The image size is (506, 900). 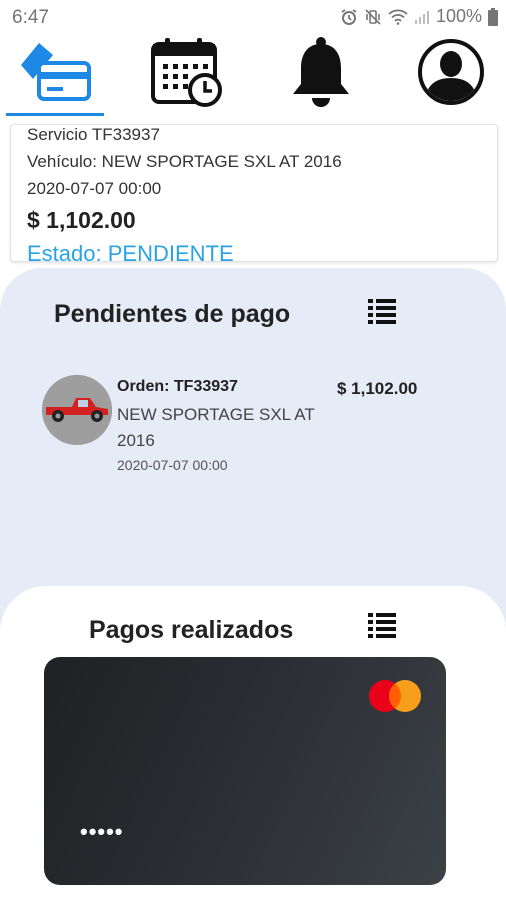 What do you see at coordinates (172, 465) in the screenshot?
I see `order-date: 2020-07-07 00:00` at bounding box center [172, 465].